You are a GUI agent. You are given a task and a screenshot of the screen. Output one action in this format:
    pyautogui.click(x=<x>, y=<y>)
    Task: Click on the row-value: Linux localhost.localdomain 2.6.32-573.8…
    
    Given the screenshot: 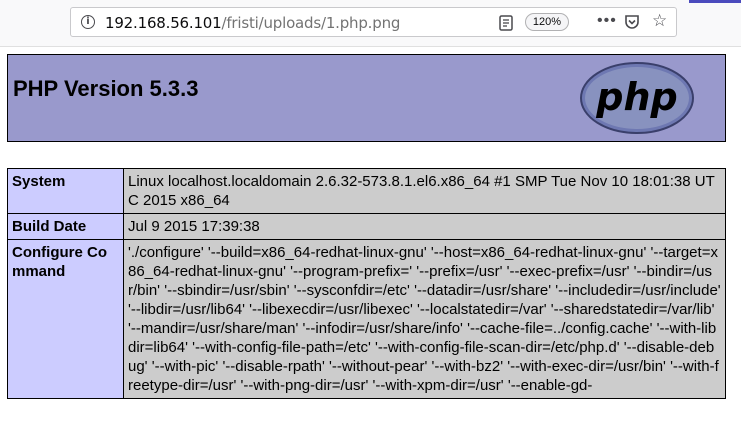 What is the action you would take?
    pyautogui.click(x=424, y=191)
    